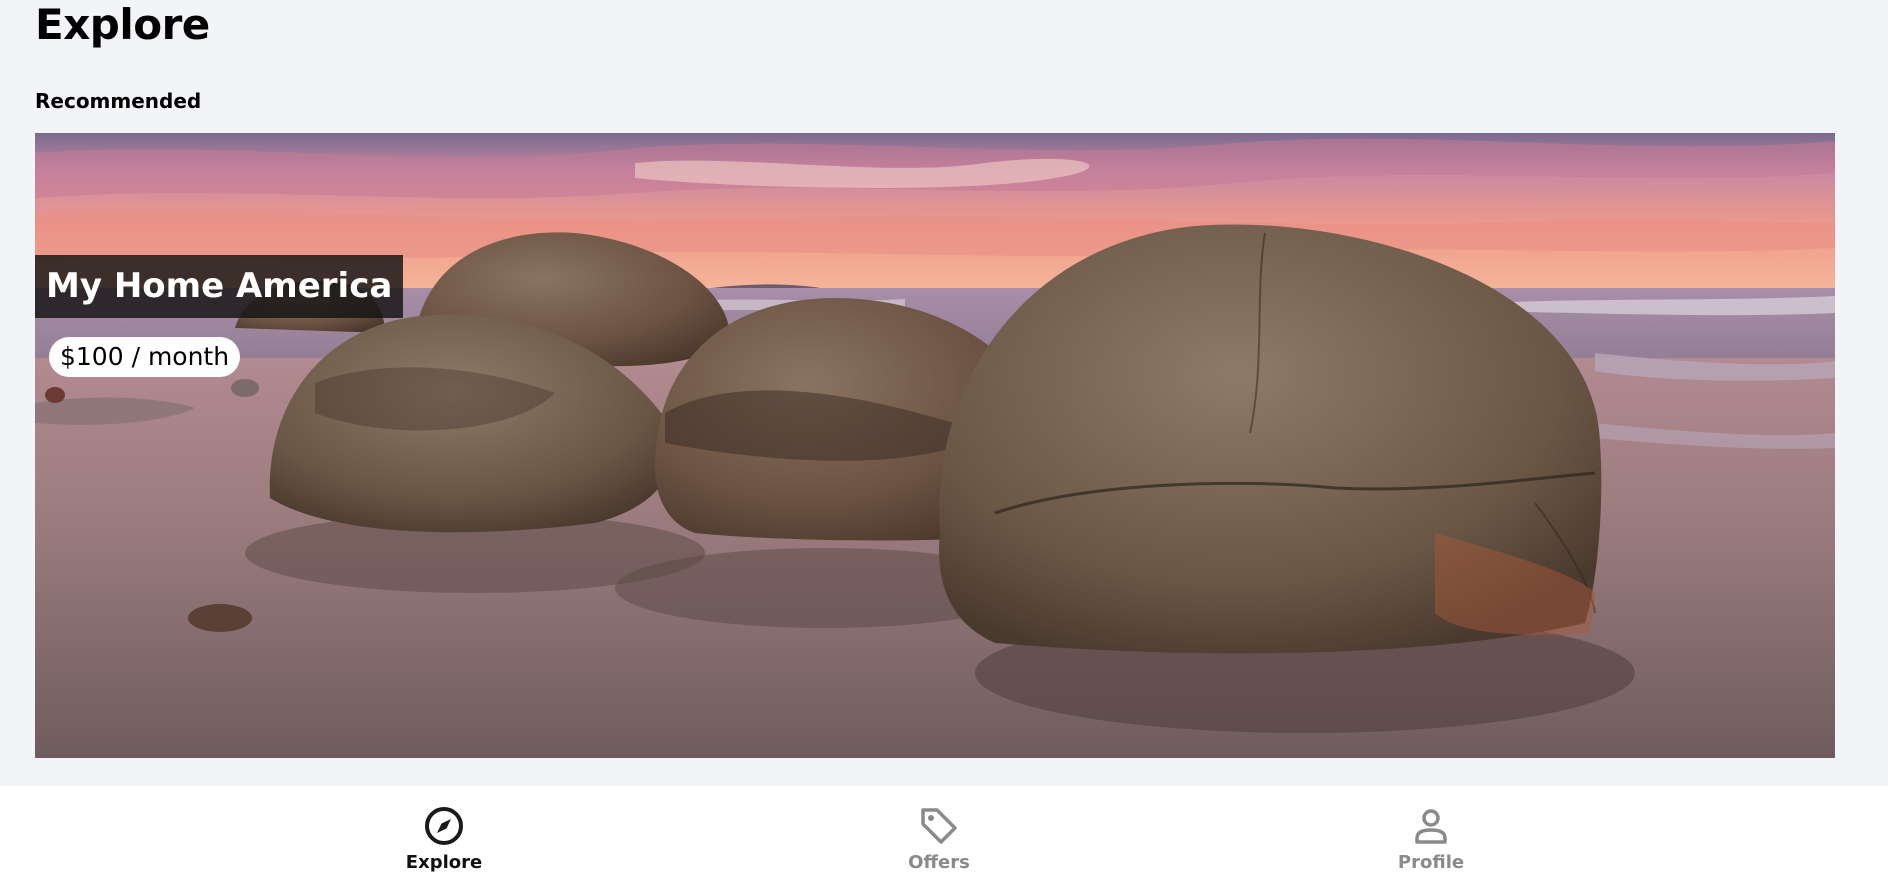  What do you see at coordinates (444, 862) in the screenshot?
I see `nav-label-explore: Explore` at bounding box center [444, 862].